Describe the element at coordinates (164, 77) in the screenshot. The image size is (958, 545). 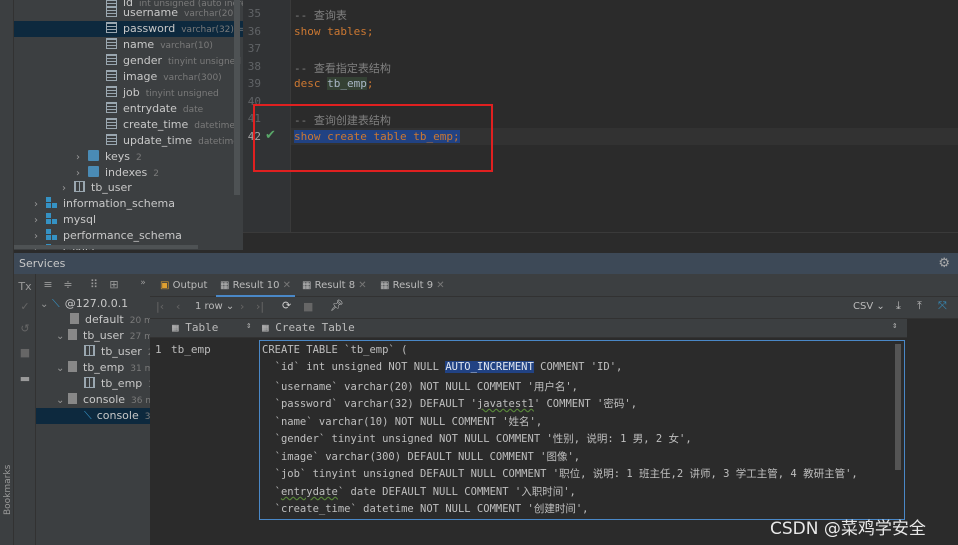
I see `tree-column-image: image varchar(300)` at that location.